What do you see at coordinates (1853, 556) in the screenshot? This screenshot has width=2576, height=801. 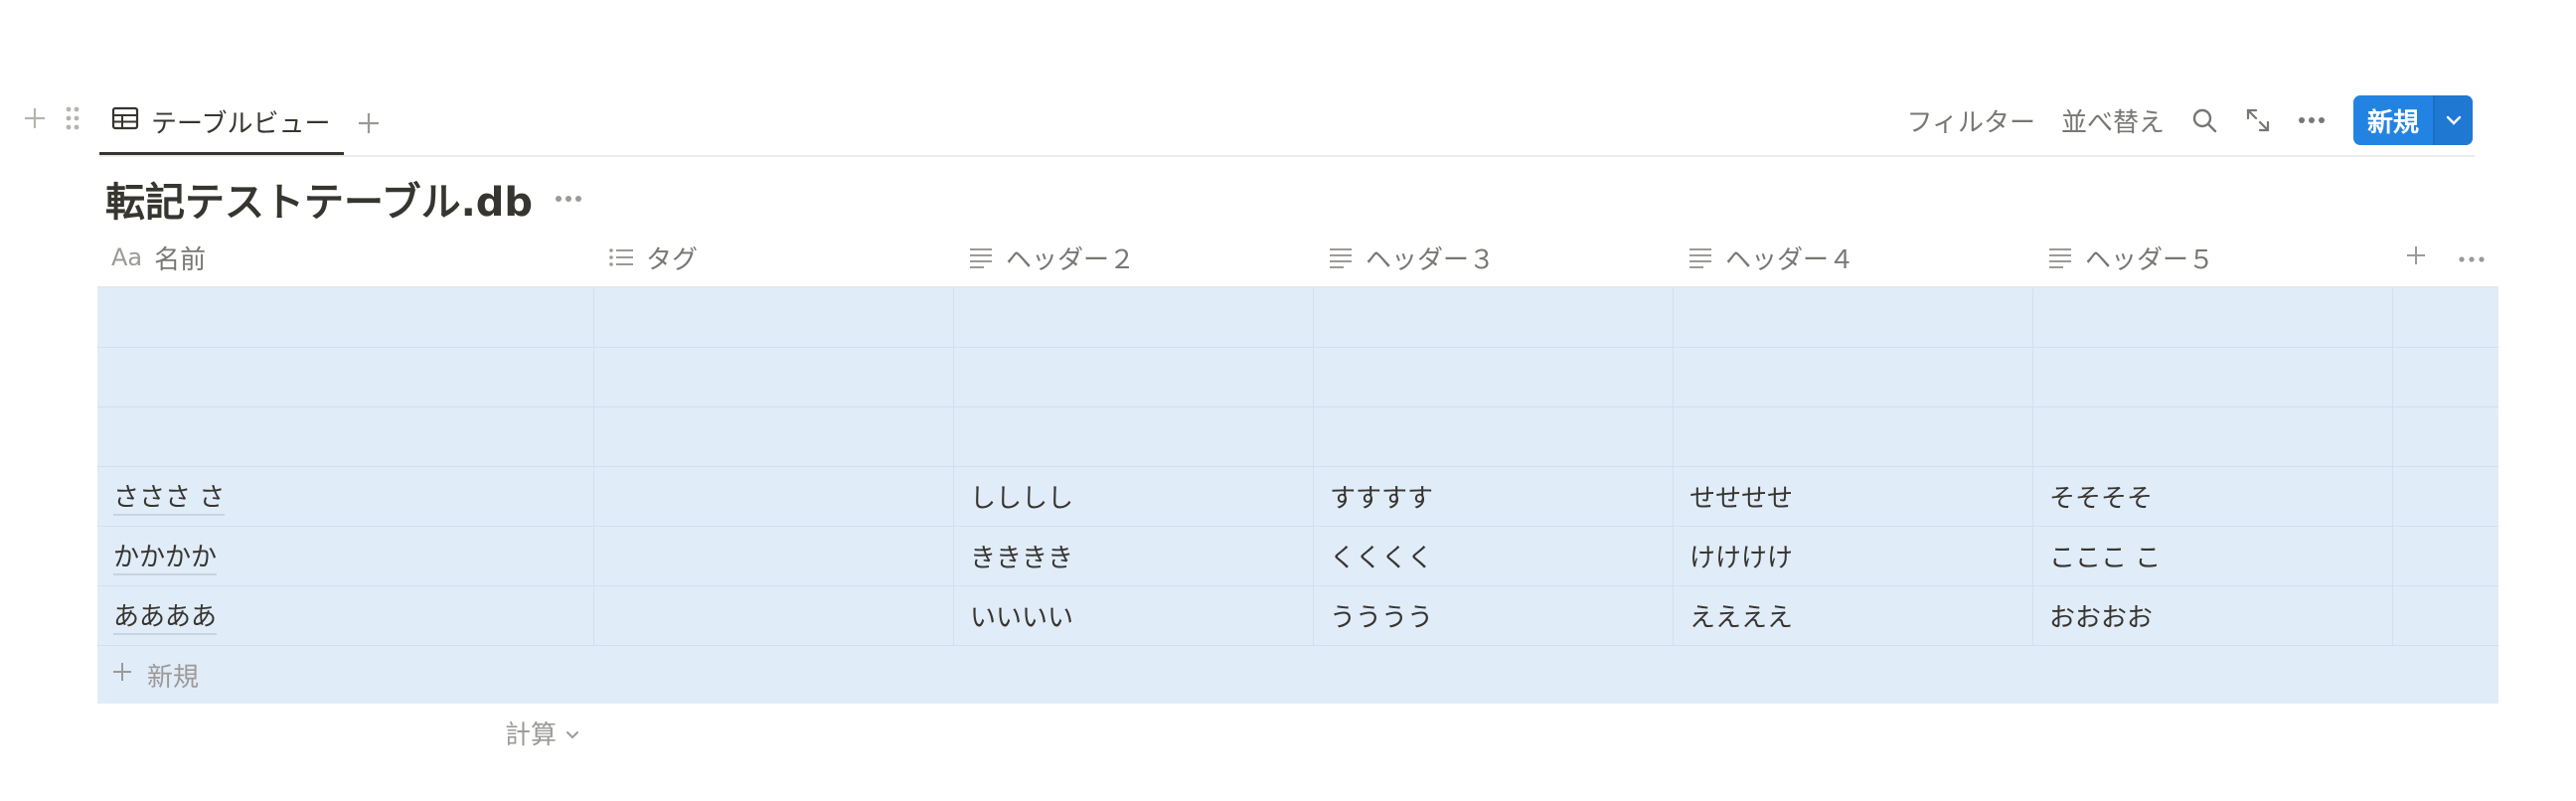 I see `cell-header4: けけけけ` at bounding box center [1853, 556].